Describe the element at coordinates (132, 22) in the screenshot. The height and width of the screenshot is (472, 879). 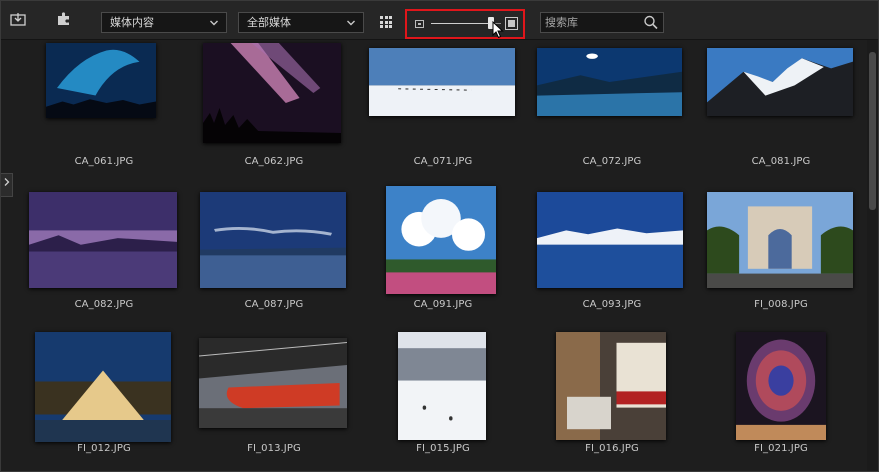
I see `media-type-select-value: 媒体内容` at that location.